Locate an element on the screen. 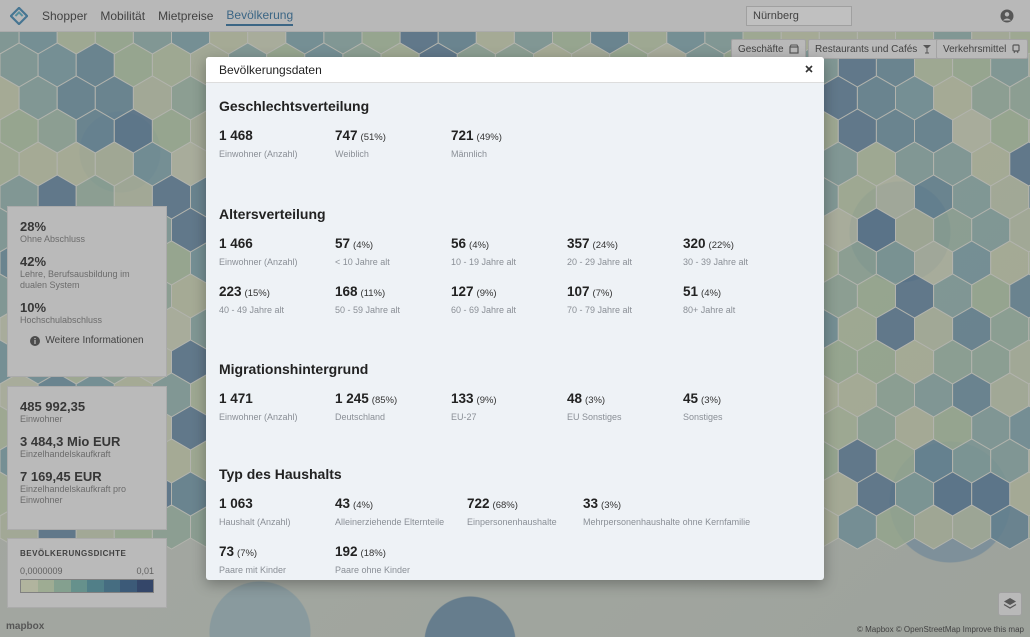  stat-label: 20 - 29 Jahre alt is located at coordinates (600, 262).